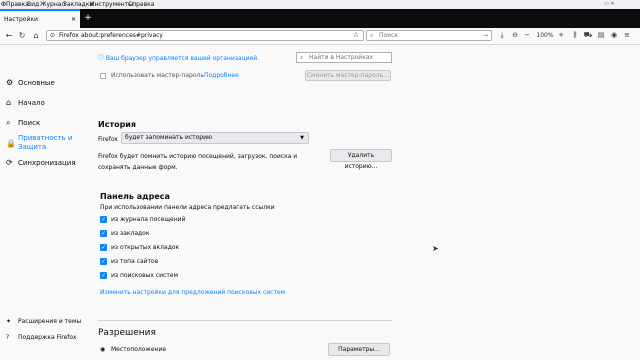 This screenshot has height=360, width=640. What do you see at coordinates (141, 4) in the screenshot?
I see `menu-item-help: Справка` at bounding box center [141, 4].